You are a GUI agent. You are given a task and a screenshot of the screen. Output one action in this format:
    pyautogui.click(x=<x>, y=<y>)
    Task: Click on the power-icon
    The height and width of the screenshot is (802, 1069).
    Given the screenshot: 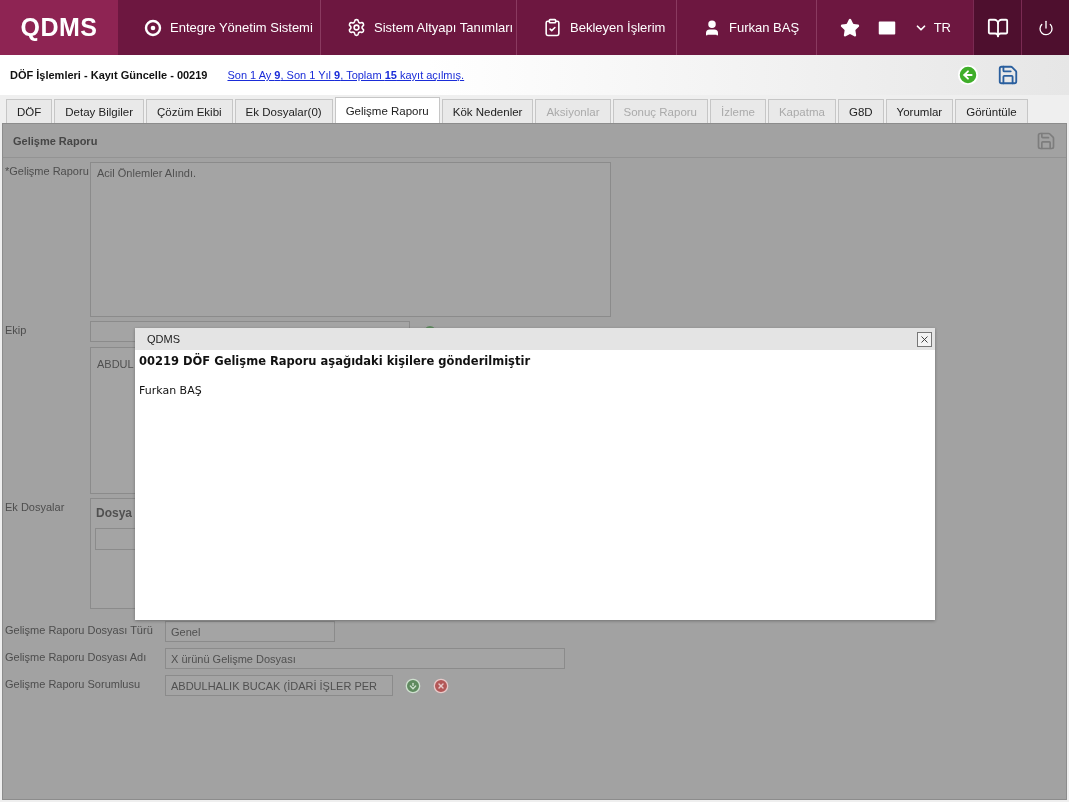 What is the action you would take?
    pyautogui.click(x=1045, y=27)
    